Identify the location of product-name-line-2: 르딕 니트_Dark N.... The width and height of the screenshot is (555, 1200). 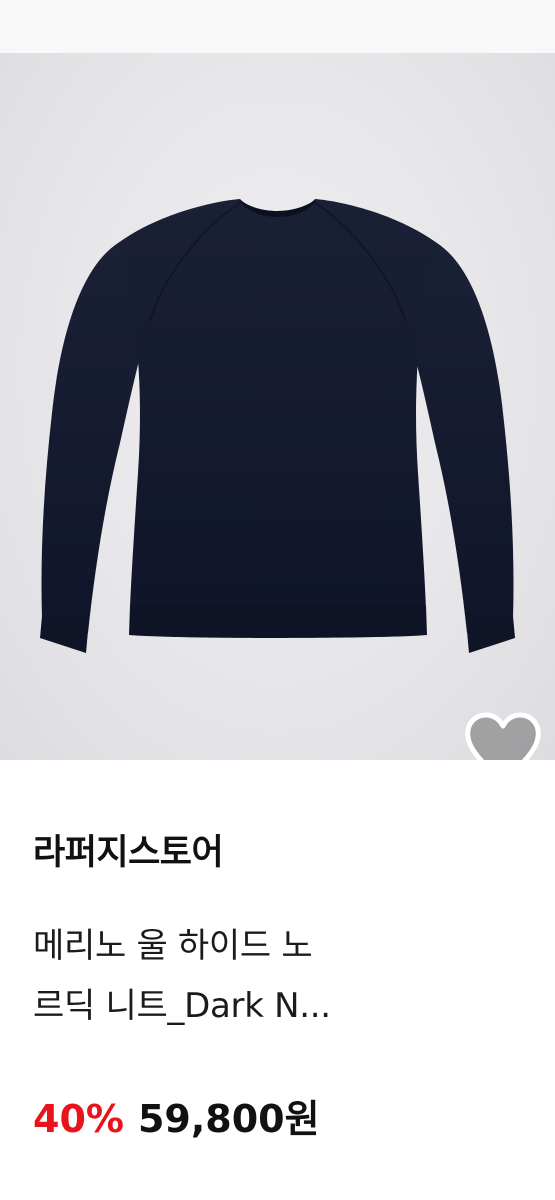
(182, 1006).